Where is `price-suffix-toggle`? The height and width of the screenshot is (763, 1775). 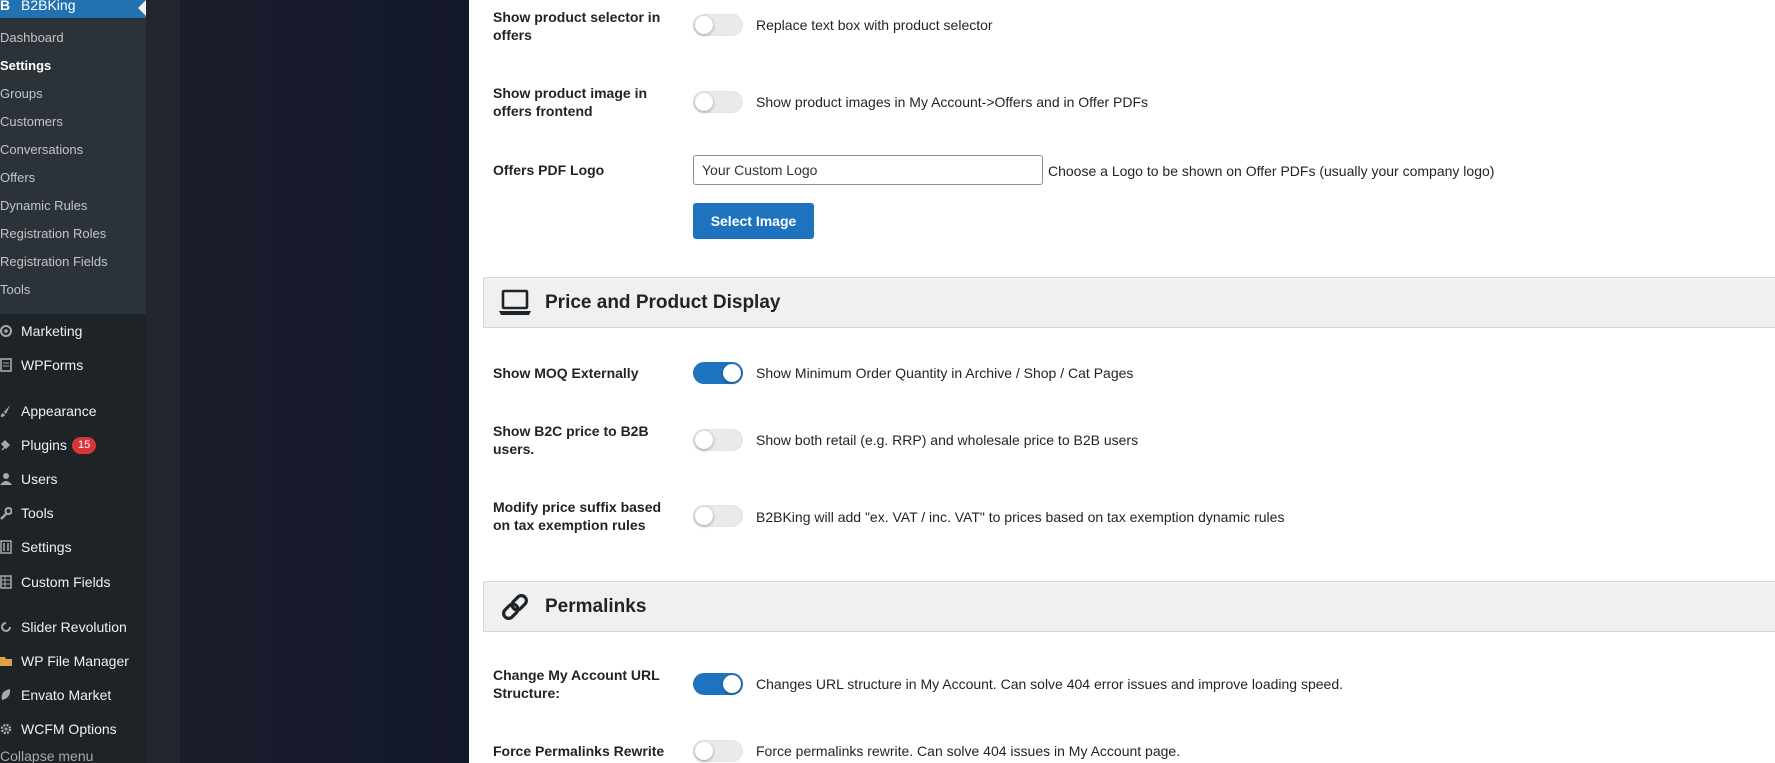
price-suffix-toggle is located at coordinates (718, 516).